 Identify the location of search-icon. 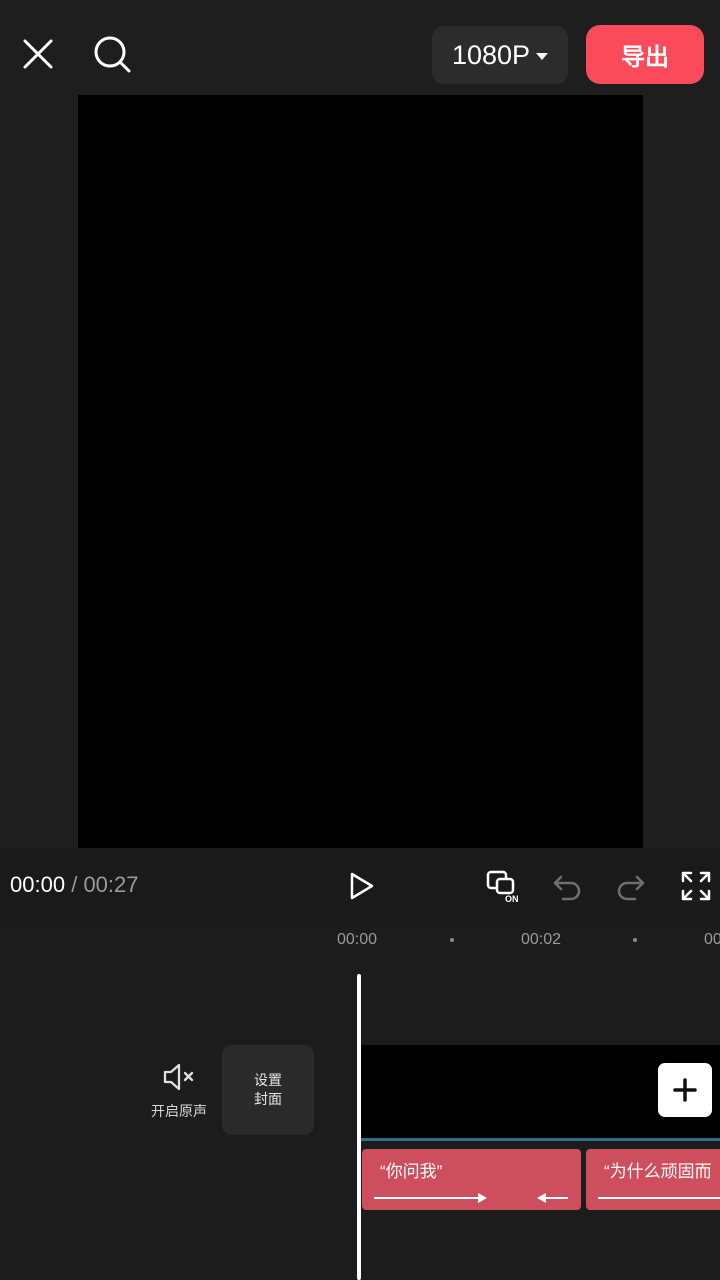
(112, 54).